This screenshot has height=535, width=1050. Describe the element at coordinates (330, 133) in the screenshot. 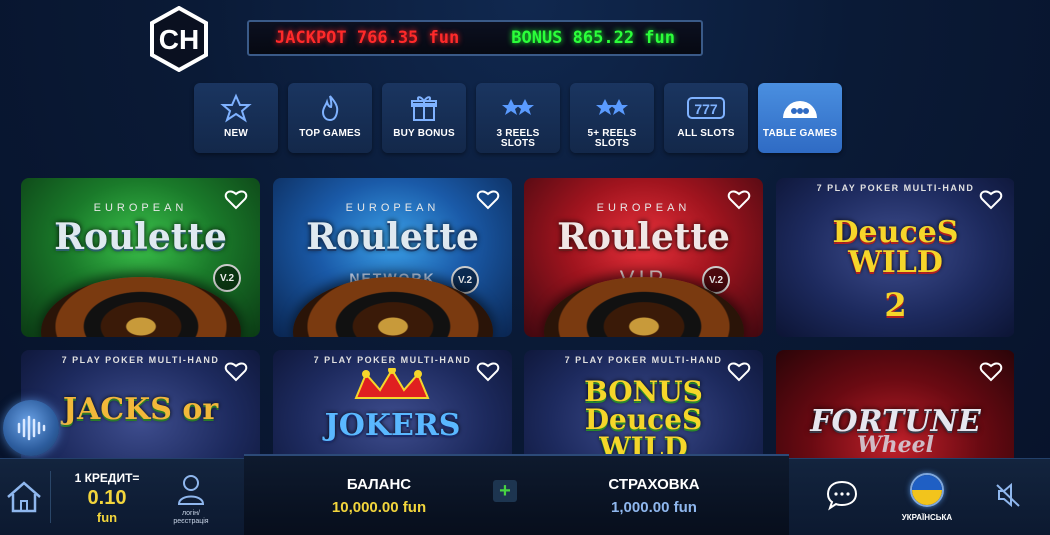

I see `tab-label: TOP GAMES` at that location.